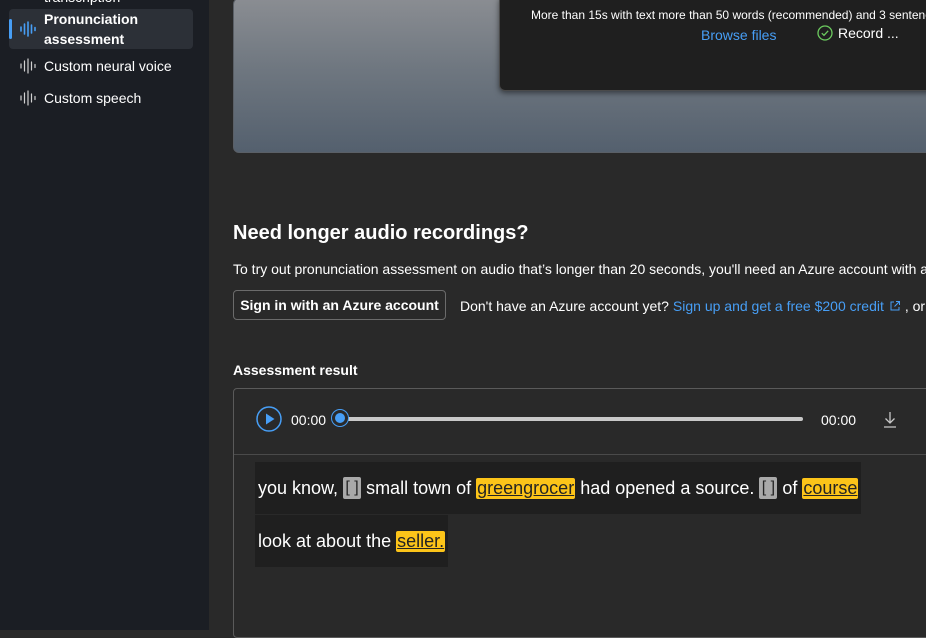  I want to click on word-error-highlight: greengrocer, so click(526, 488).